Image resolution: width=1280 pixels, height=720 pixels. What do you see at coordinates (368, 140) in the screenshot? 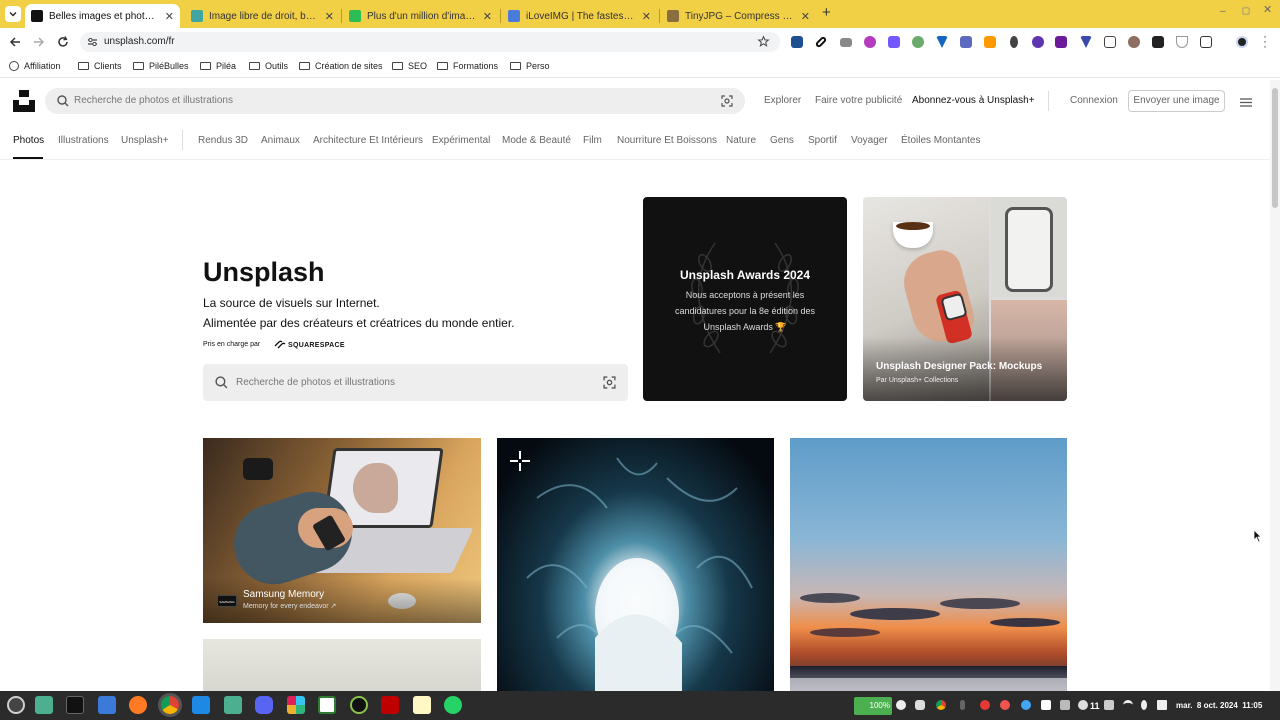
I see `category-tab: Architecture Et Intérieurs` at bounding box center [368, 140].